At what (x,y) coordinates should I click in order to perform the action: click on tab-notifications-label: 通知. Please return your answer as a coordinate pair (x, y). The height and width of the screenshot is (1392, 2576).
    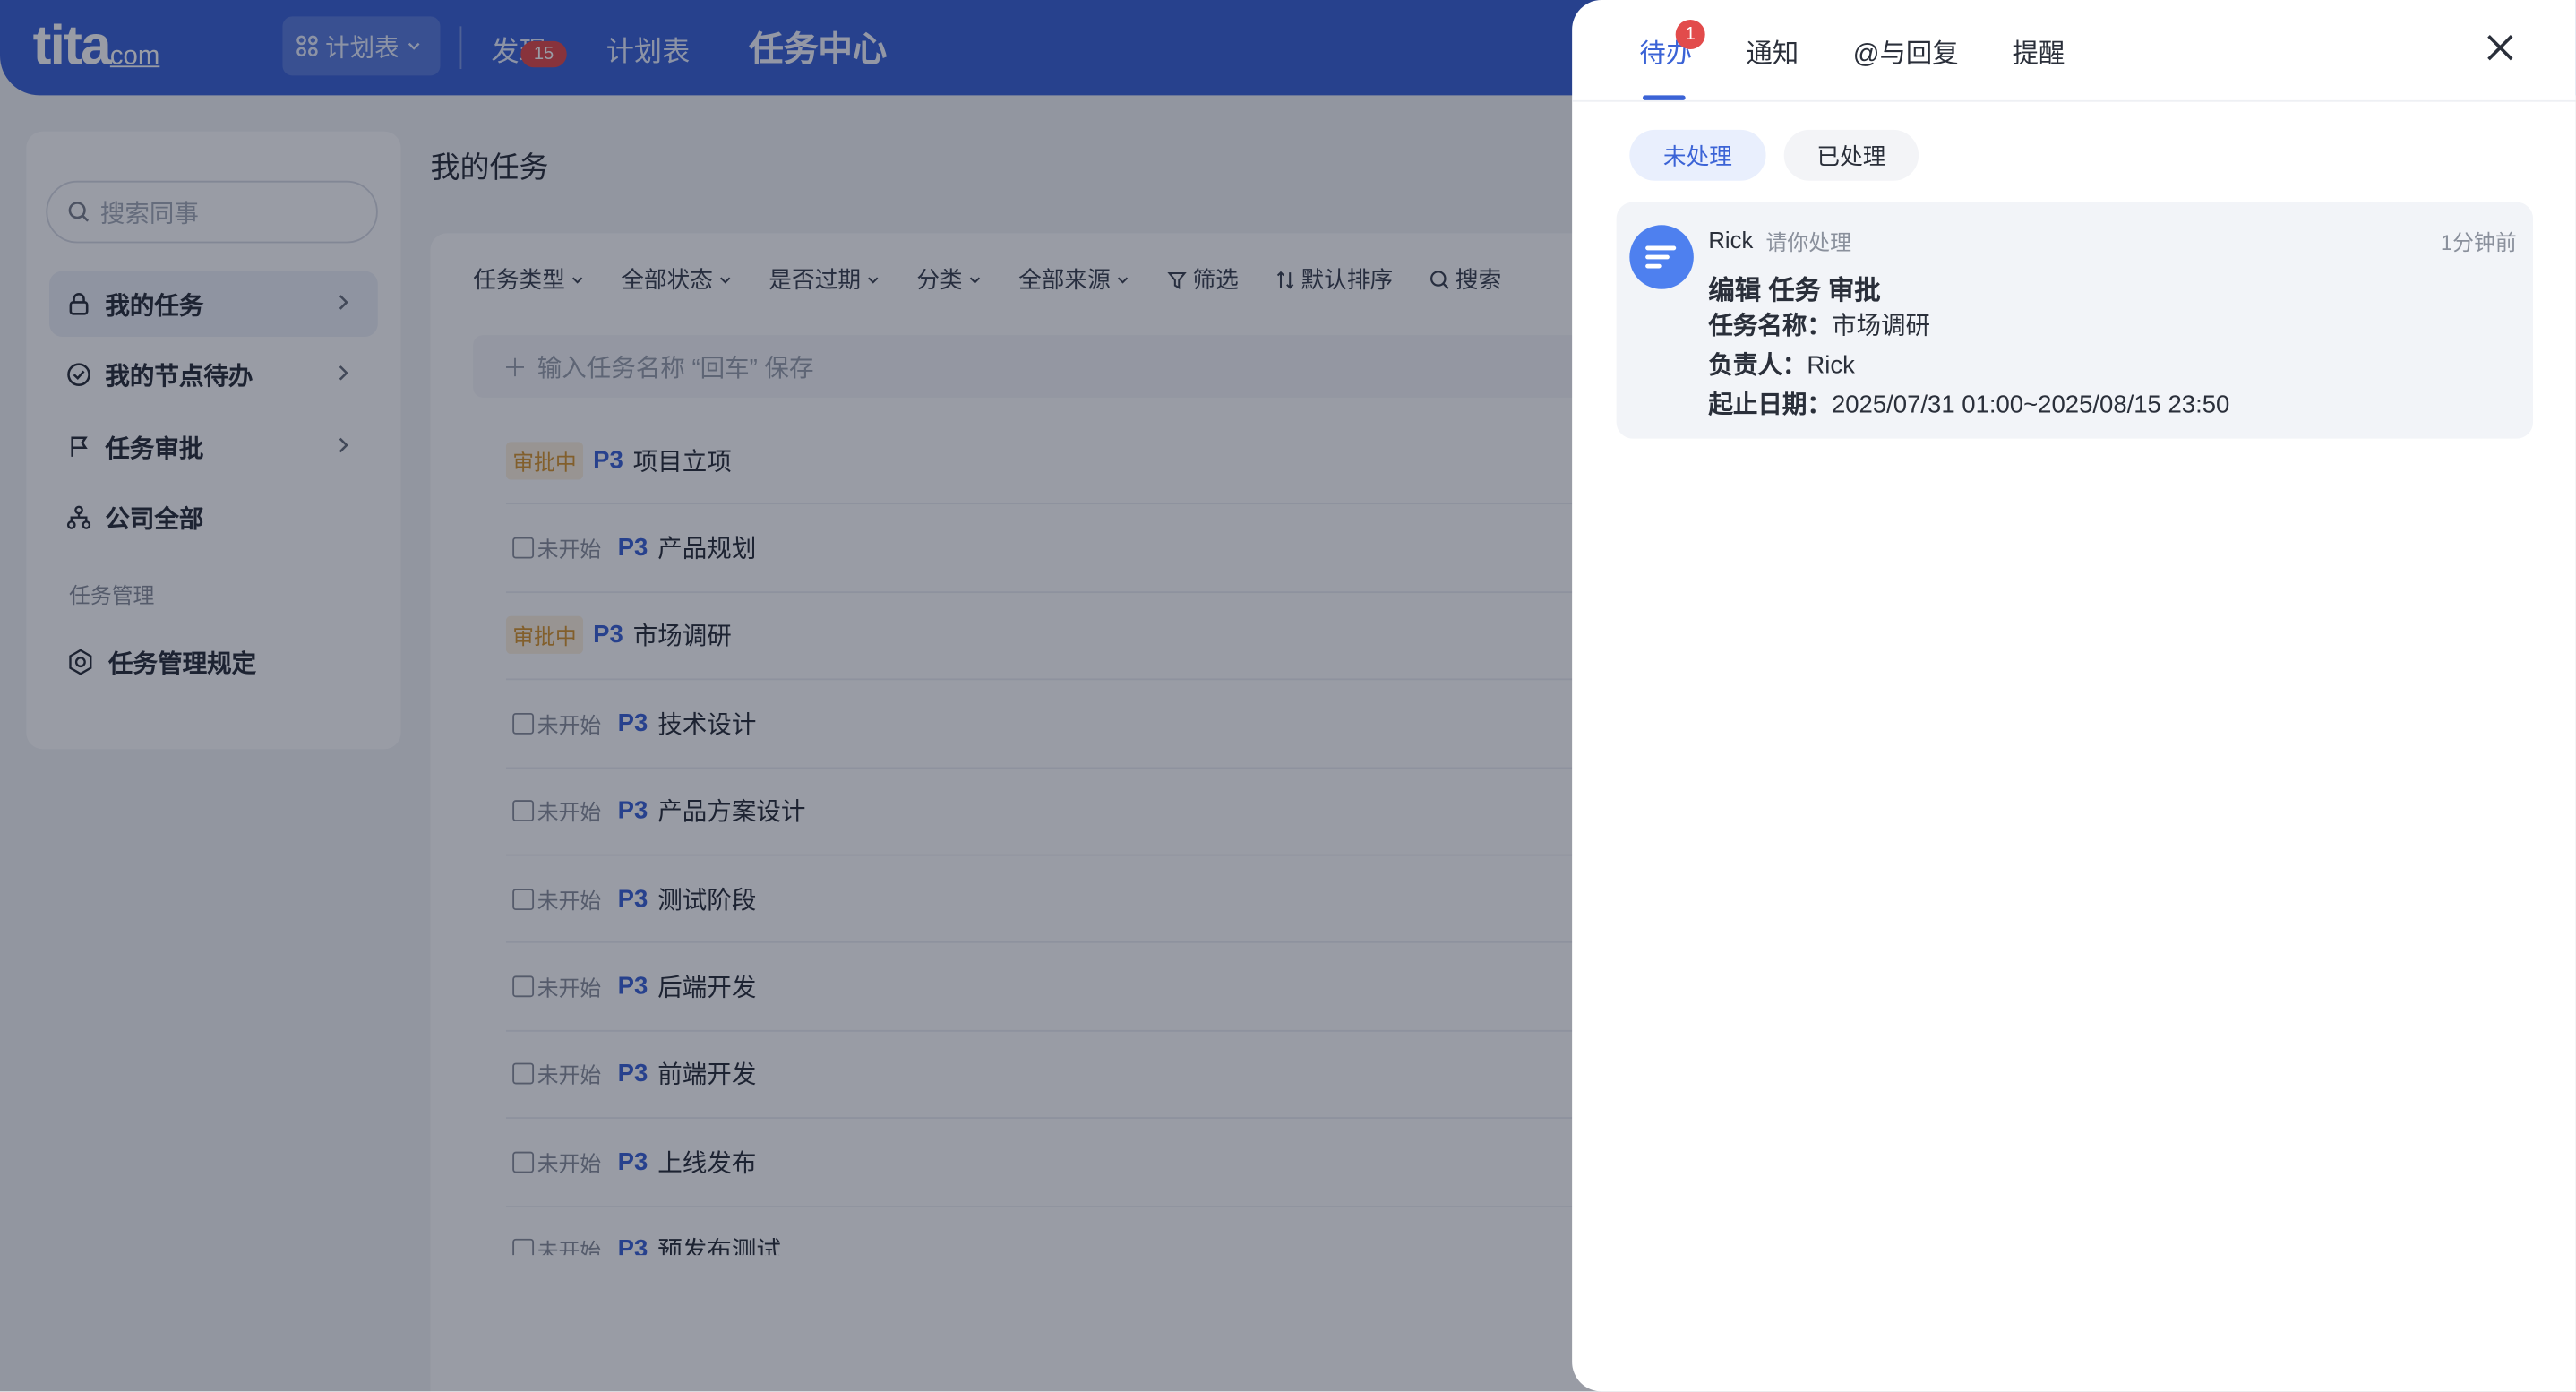
    Looking at the image, I should click on (1772, 55).